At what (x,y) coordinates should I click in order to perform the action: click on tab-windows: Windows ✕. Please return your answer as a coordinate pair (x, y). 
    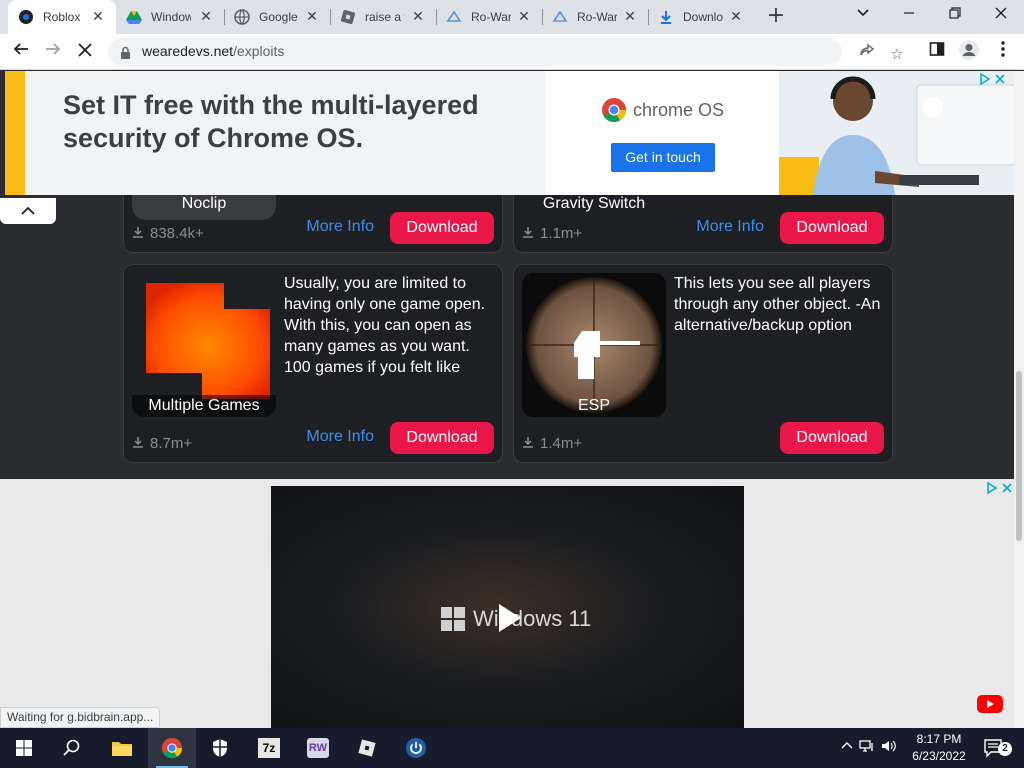
    Looking at the image, I should click on (170, 17).